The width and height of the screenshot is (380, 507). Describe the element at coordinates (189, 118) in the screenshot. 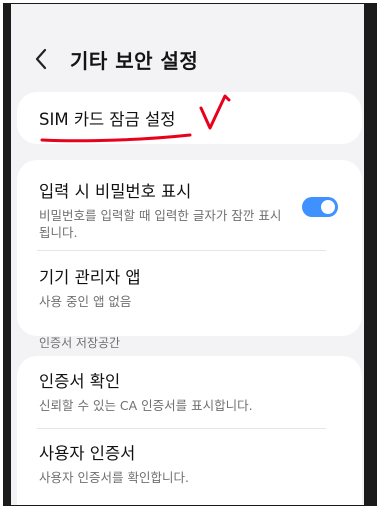

I see `settings-card-sim: SIM 카드 잠금 설정` at that location.